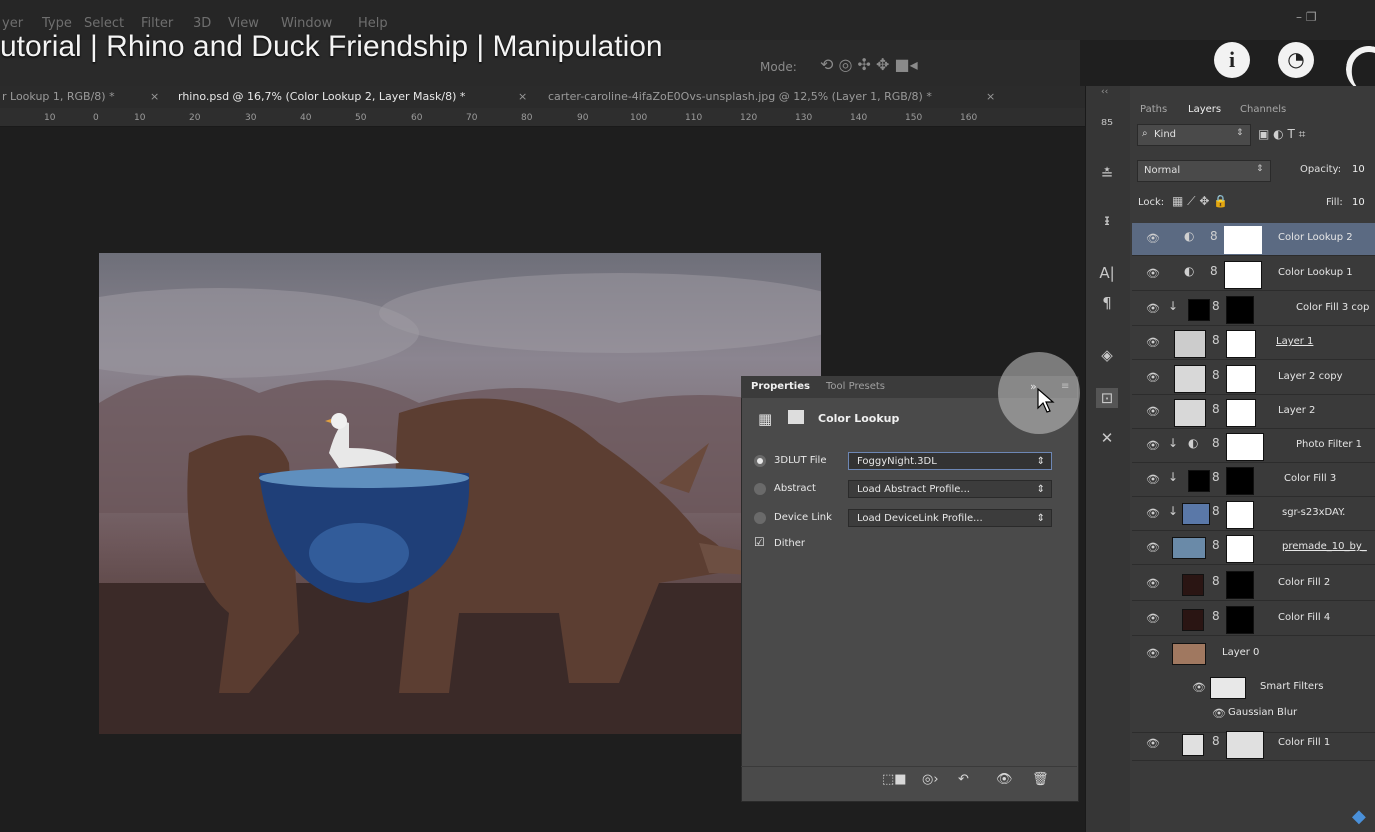 The height and width of the screenshot is (832, 1375). I want to click on layer-row: 👁 ↓ 8 sgr-s23xDAY., so click(1253, 514).